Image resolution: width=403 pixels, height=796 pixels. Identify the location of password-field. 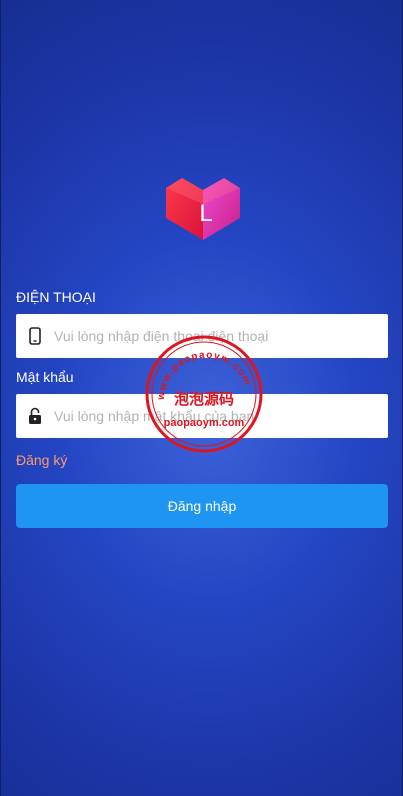
(202, 416).